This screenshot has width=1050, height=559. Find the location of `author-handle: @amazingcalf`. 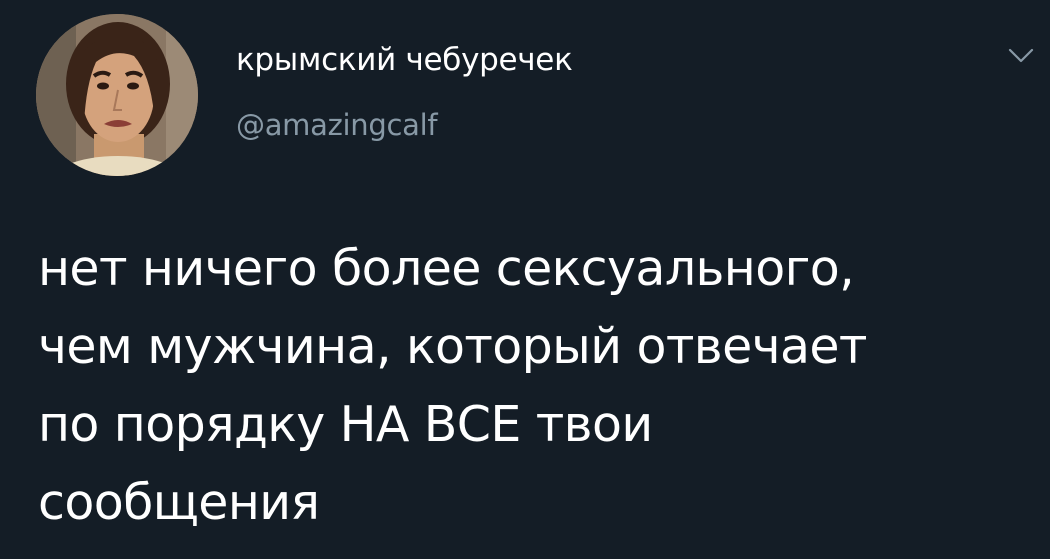

author-handle: @amazingcalf is located at coordinates (337, 125).